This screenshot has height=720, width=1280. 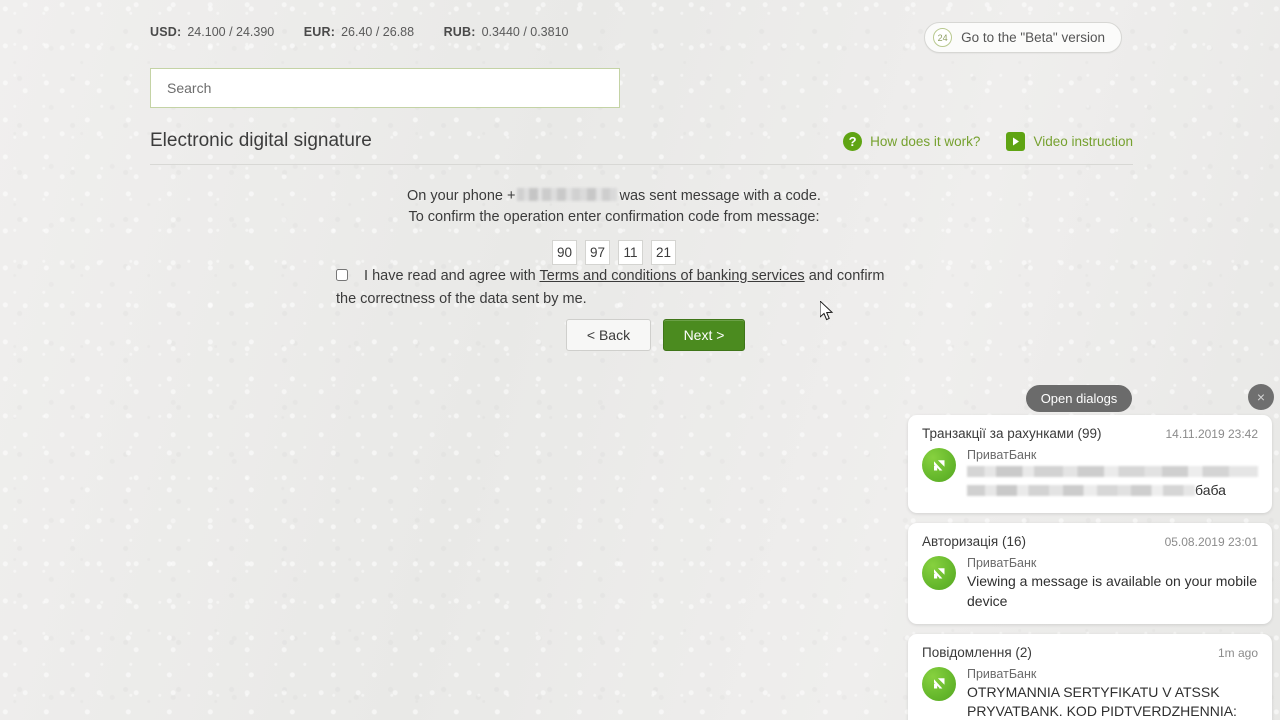 I want to click on rate-usd-value: 24.100 / 24.390, so click(x=231, y=32).